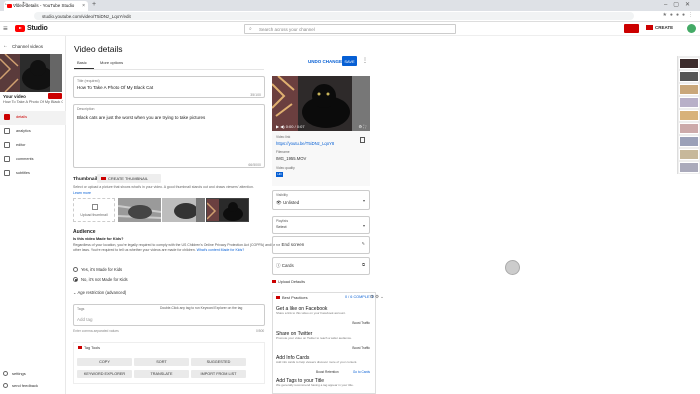 The width and height of the screenshot is (700, 394). I want to click on sidebar-video-title: How To Take A Photo Of My Black Cat, so click(33, 102).